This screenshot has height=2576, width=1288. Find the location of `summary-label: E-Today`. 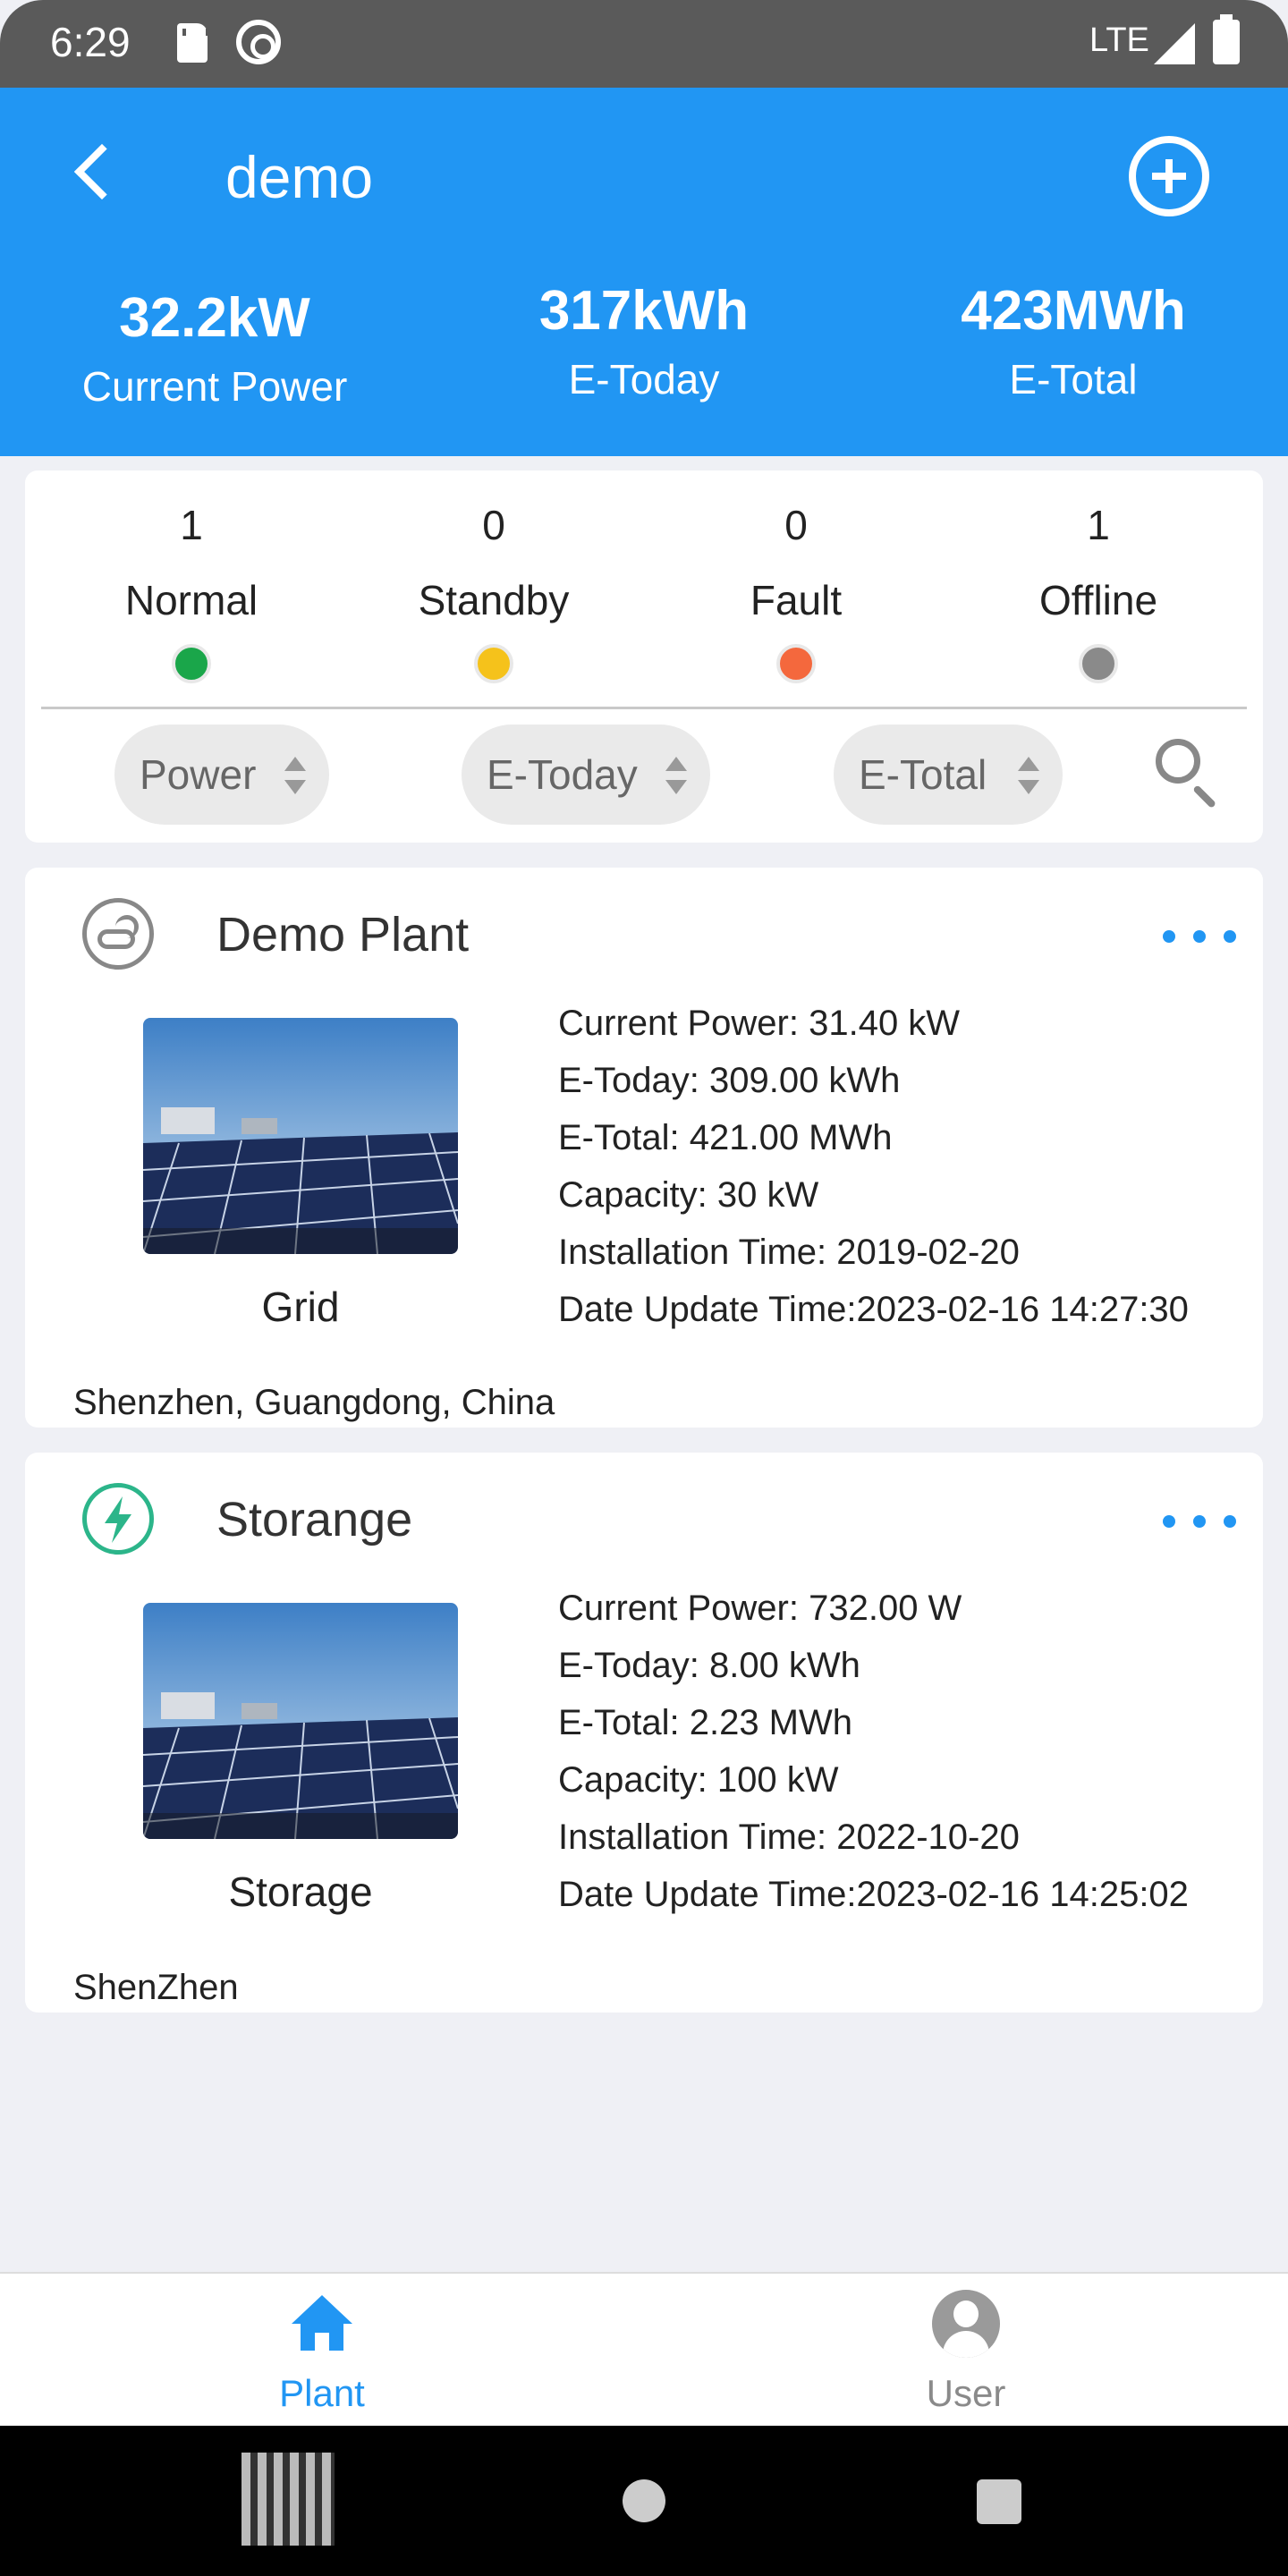

summary-label: E-Today is located at coordinates (644, 379).